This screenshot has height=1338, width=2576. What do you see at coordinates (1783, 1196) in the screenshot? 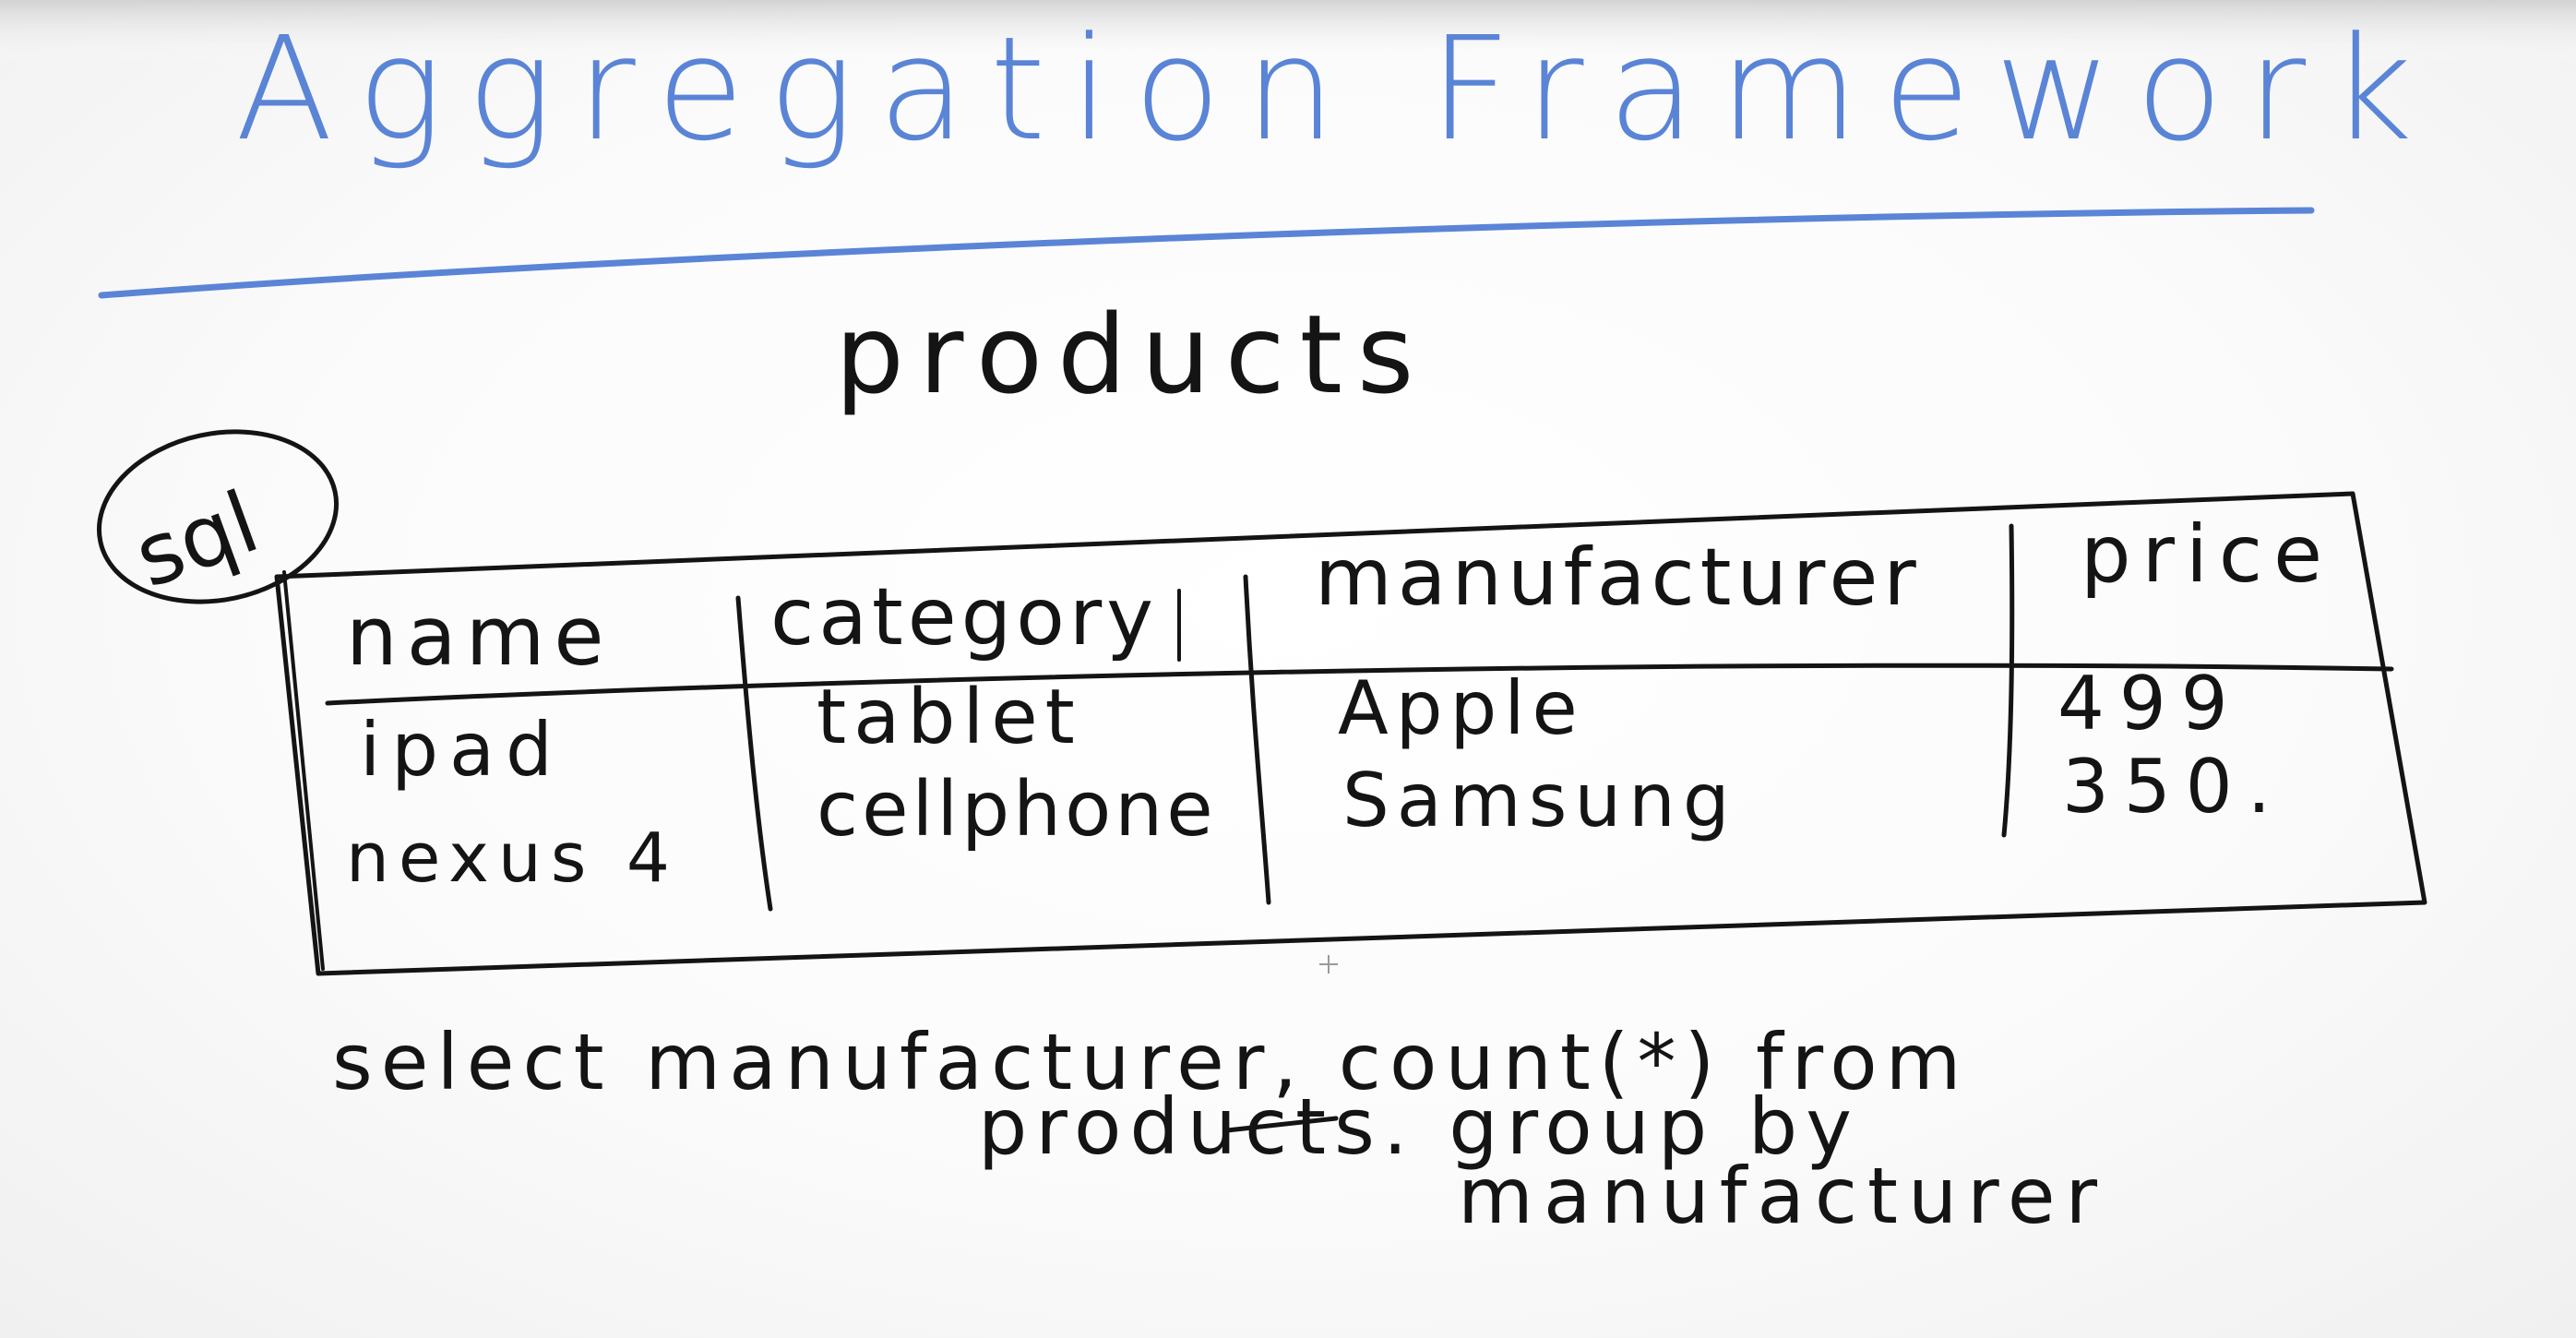
I see `query-line-3: manufacturer` at bounding box center [1783, 1196].